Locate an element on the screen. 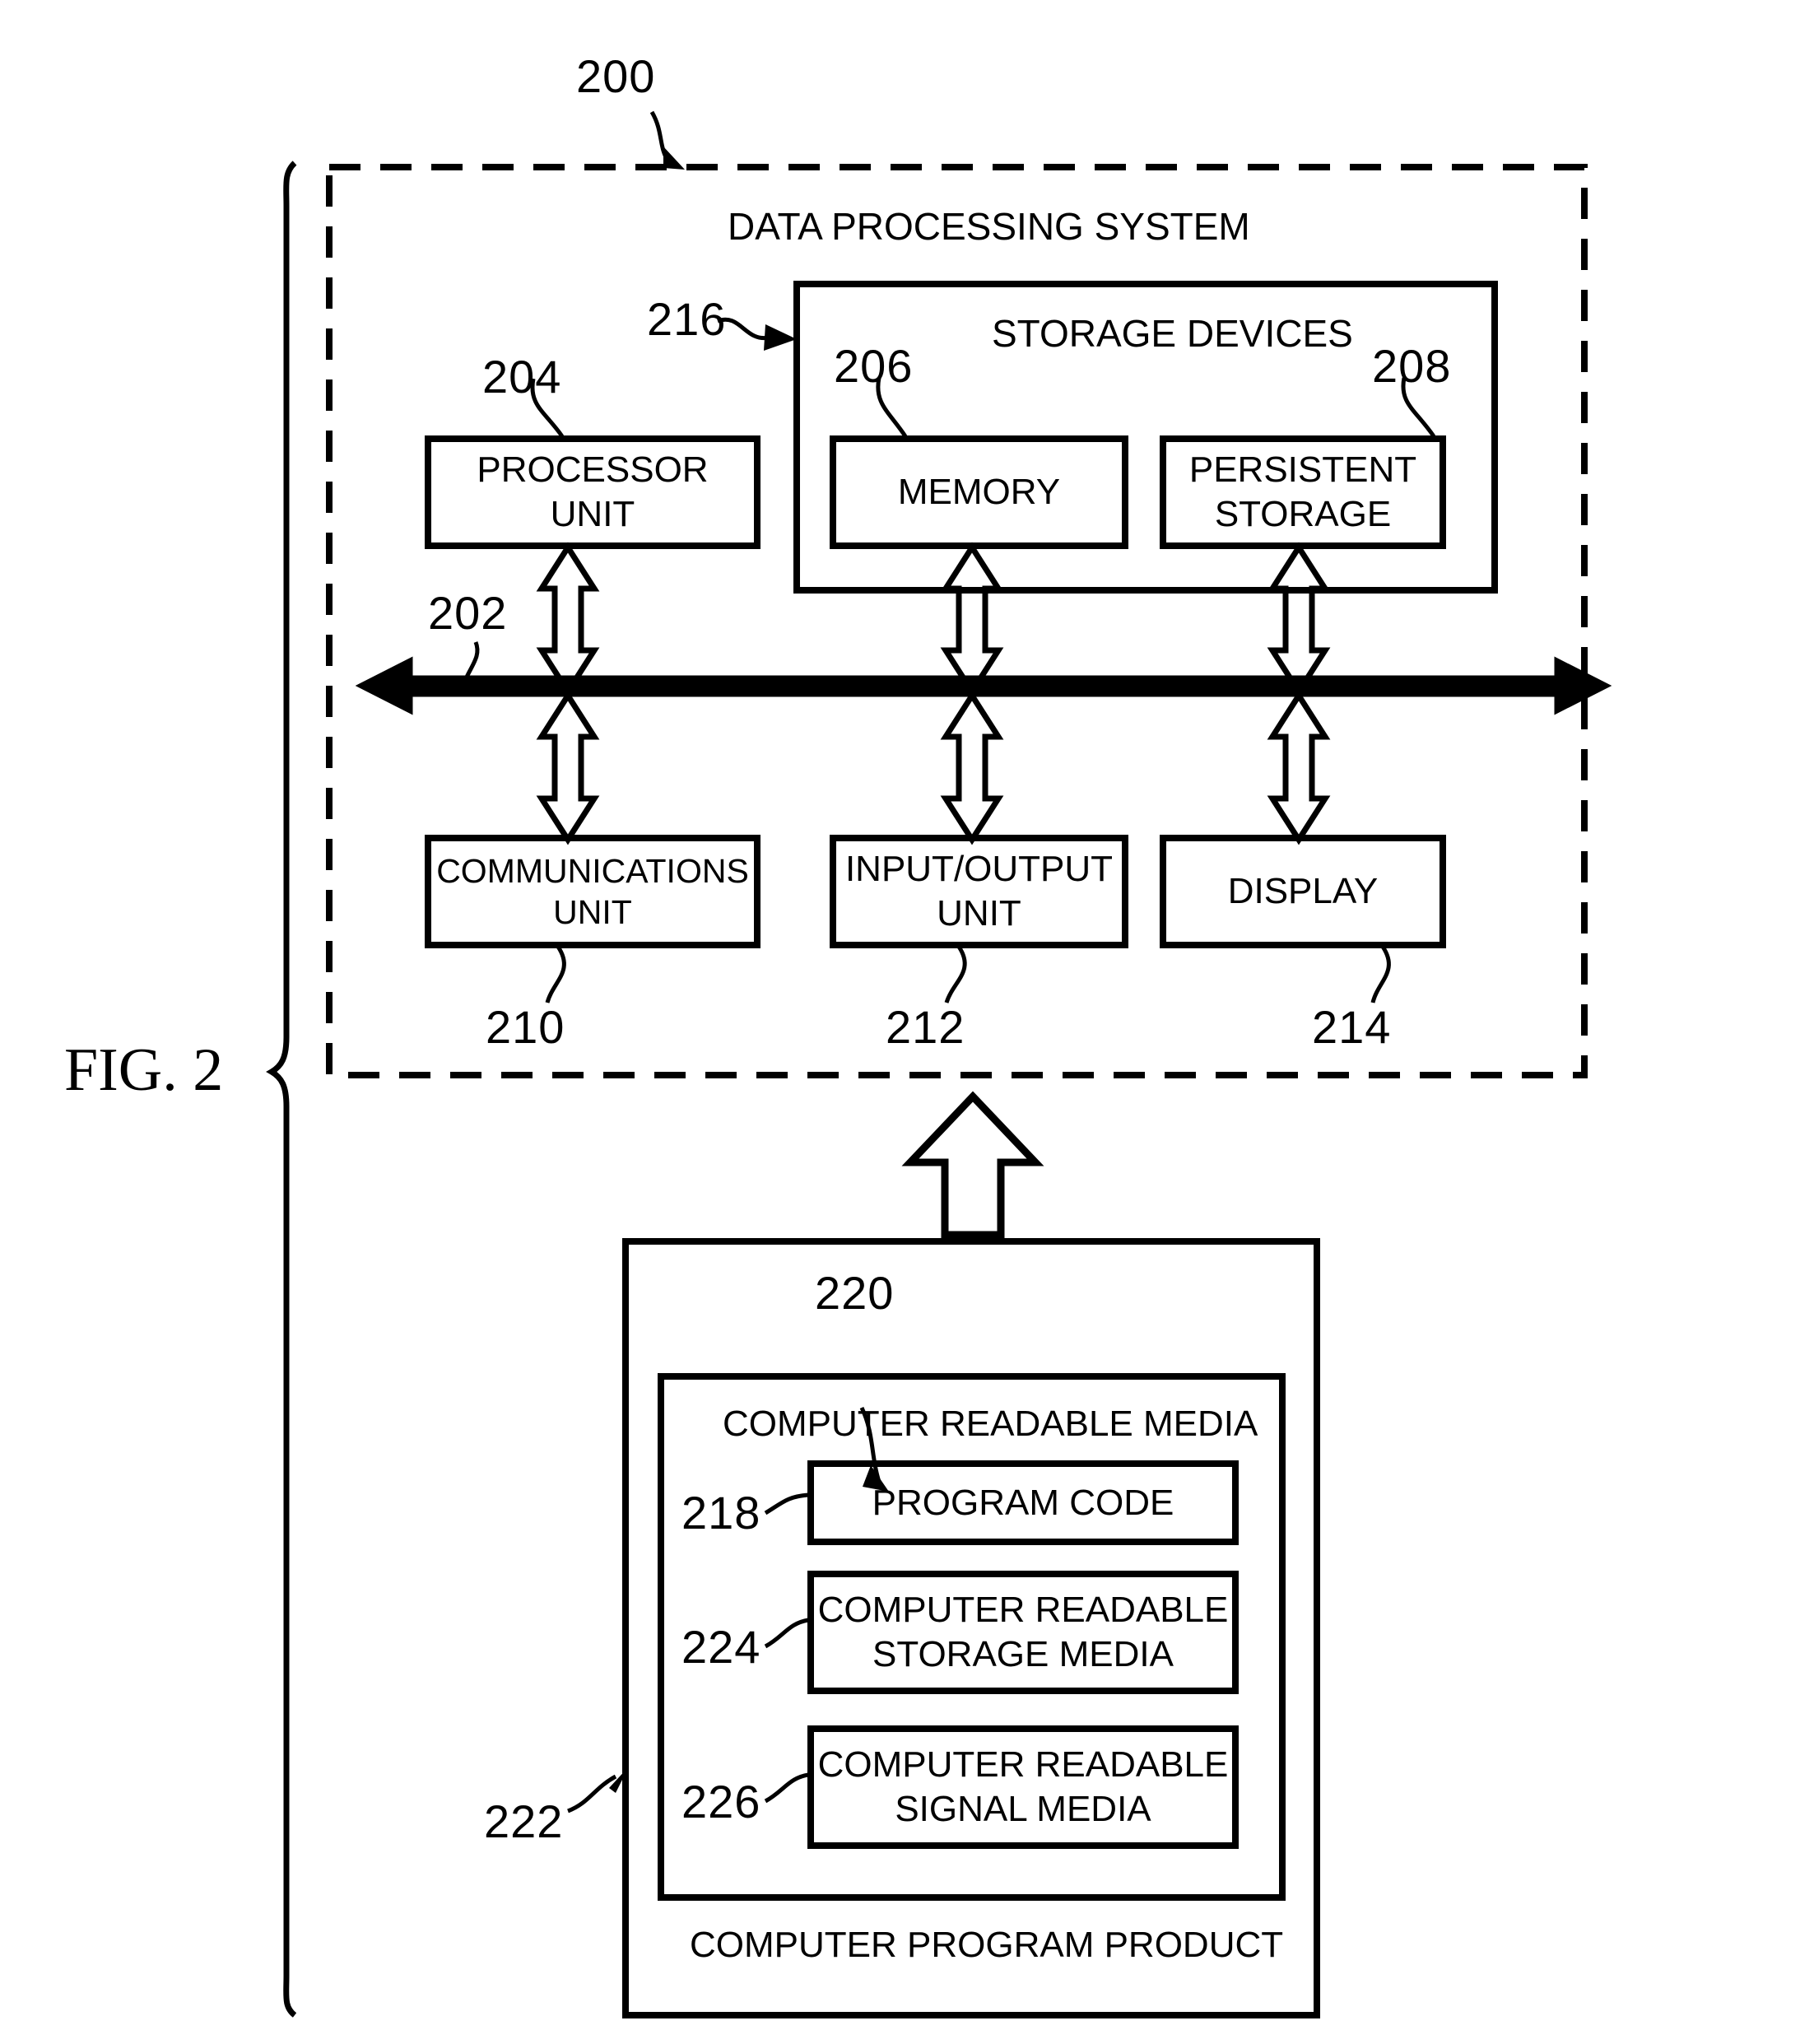  program-product-feed-arrow is located at coordinates (973, 1165).